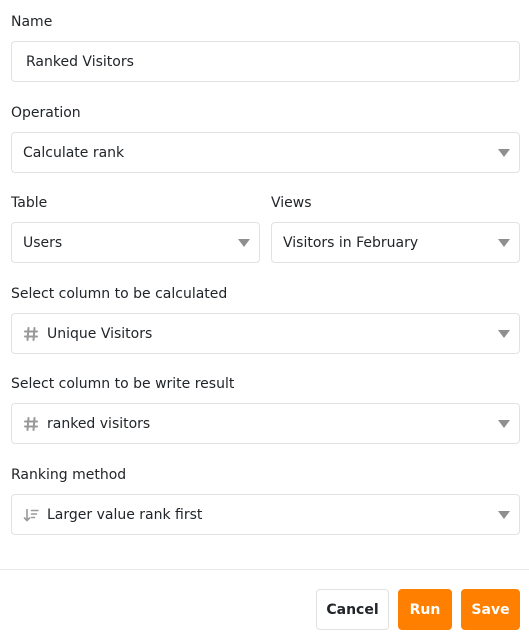 Image resolution: width=529 pixels, height=640 pixels. What do you see at coordinates (425, 609) in the screenshot?
I see `run-button: Run` at bounding box center [425, 609].